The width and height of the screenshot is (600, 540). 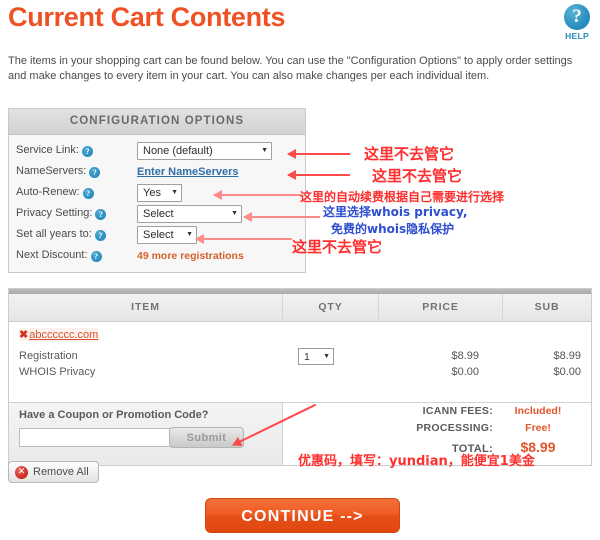 What do you see at coordinates (281, 217) in the screenshot?
I see `annotation-arrow-privacy` at bounding box center [281, 217].